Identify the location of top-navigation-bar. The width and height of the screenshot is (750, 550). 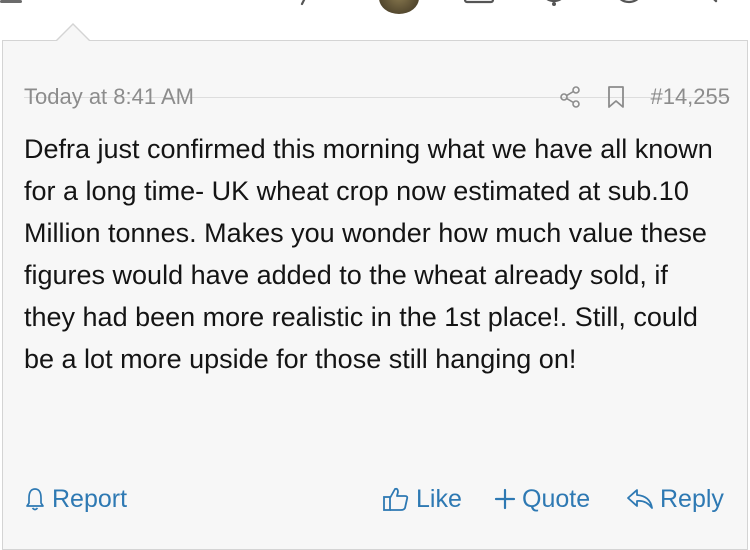
(375, 20).